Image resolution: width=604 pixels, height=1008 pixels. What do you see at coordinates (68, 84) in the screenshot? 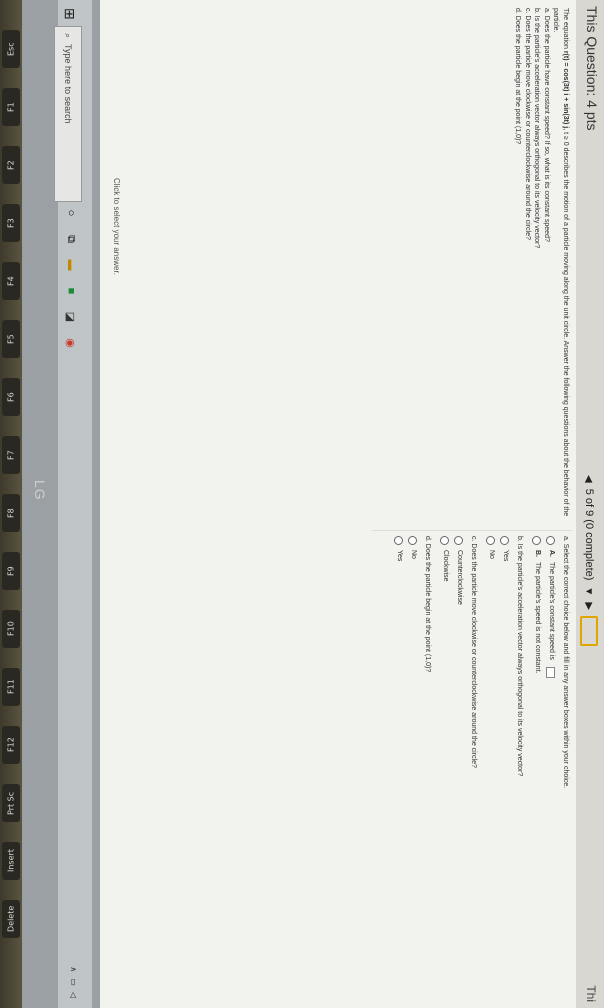
I see `search-placeholder: Type here to search` at bounding box center [68, 84].